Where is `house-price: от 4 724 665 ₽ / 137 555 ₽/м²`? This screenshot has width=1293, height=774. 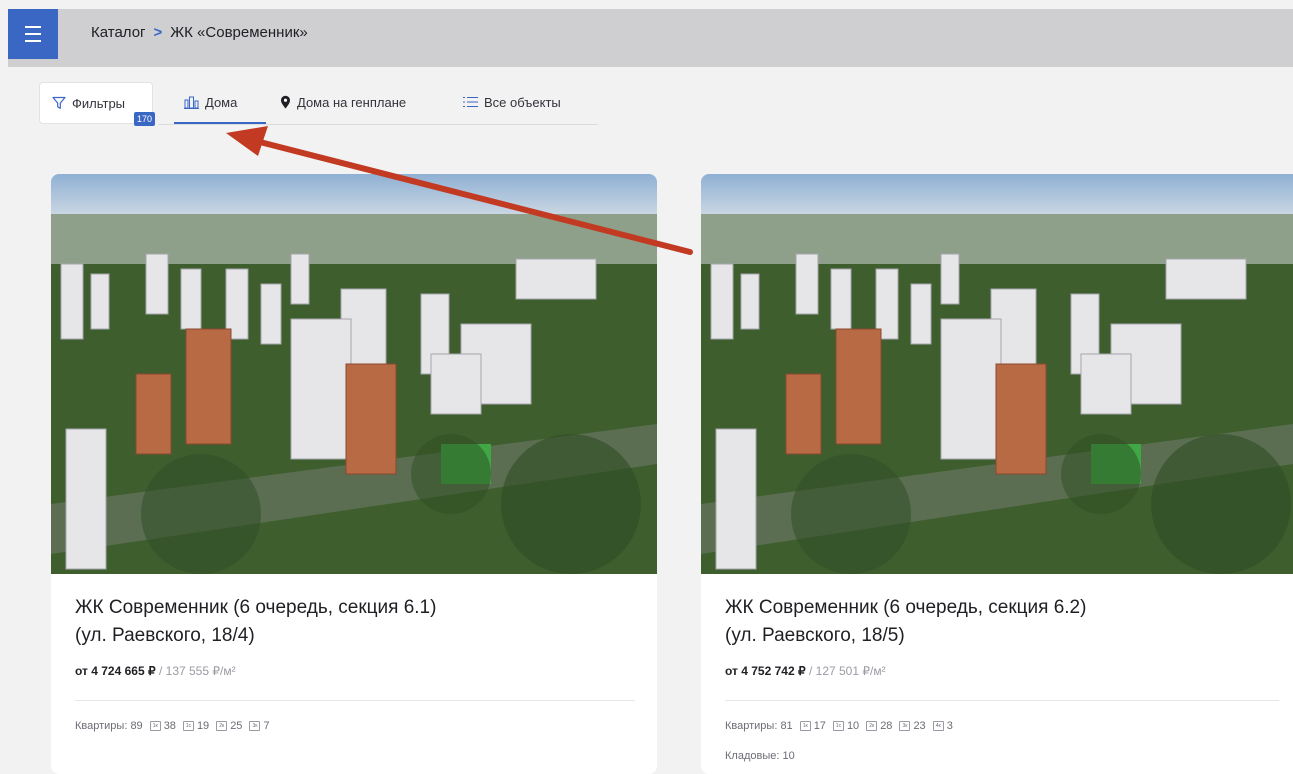 house-price: от 4 724 665 ₽ / 137 555 ₽/м² is located at coordinates (155, 671).